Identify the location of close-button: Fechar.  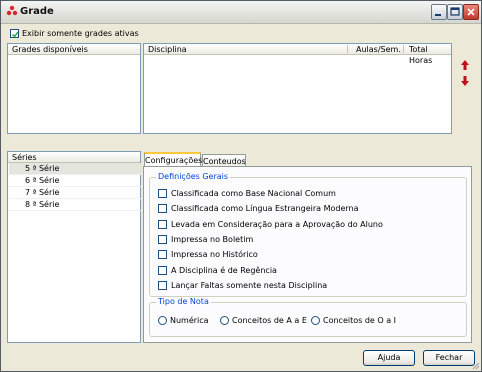
(449, 358).